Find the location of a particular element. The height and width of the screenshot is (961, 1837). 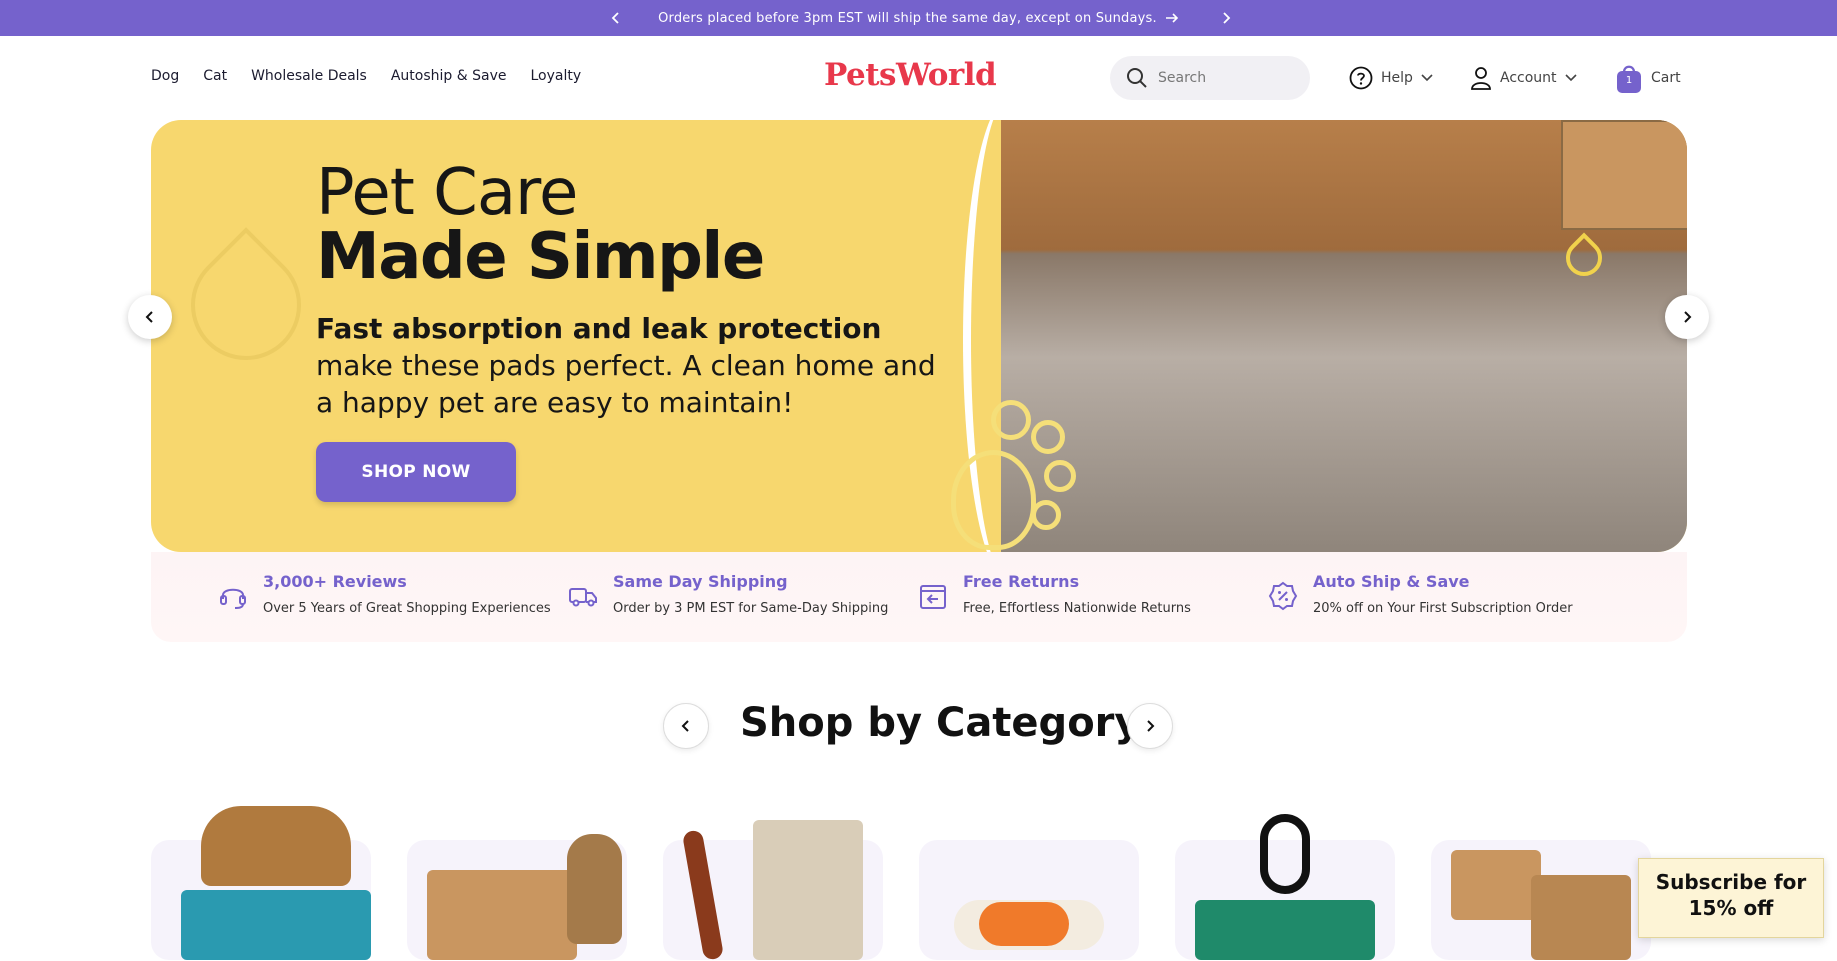

help-menu: Help is located at coordinates (1391, 78).